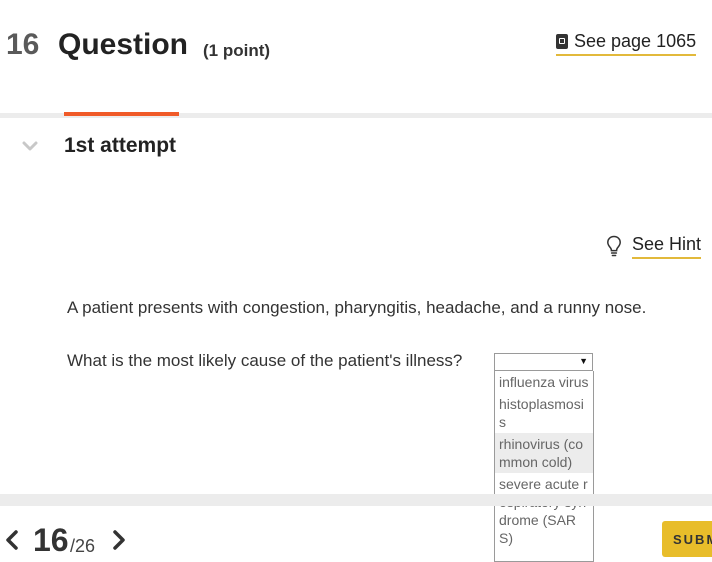 The image size is (712, 562). I want to click on question-number: 16, so click(23, 44).